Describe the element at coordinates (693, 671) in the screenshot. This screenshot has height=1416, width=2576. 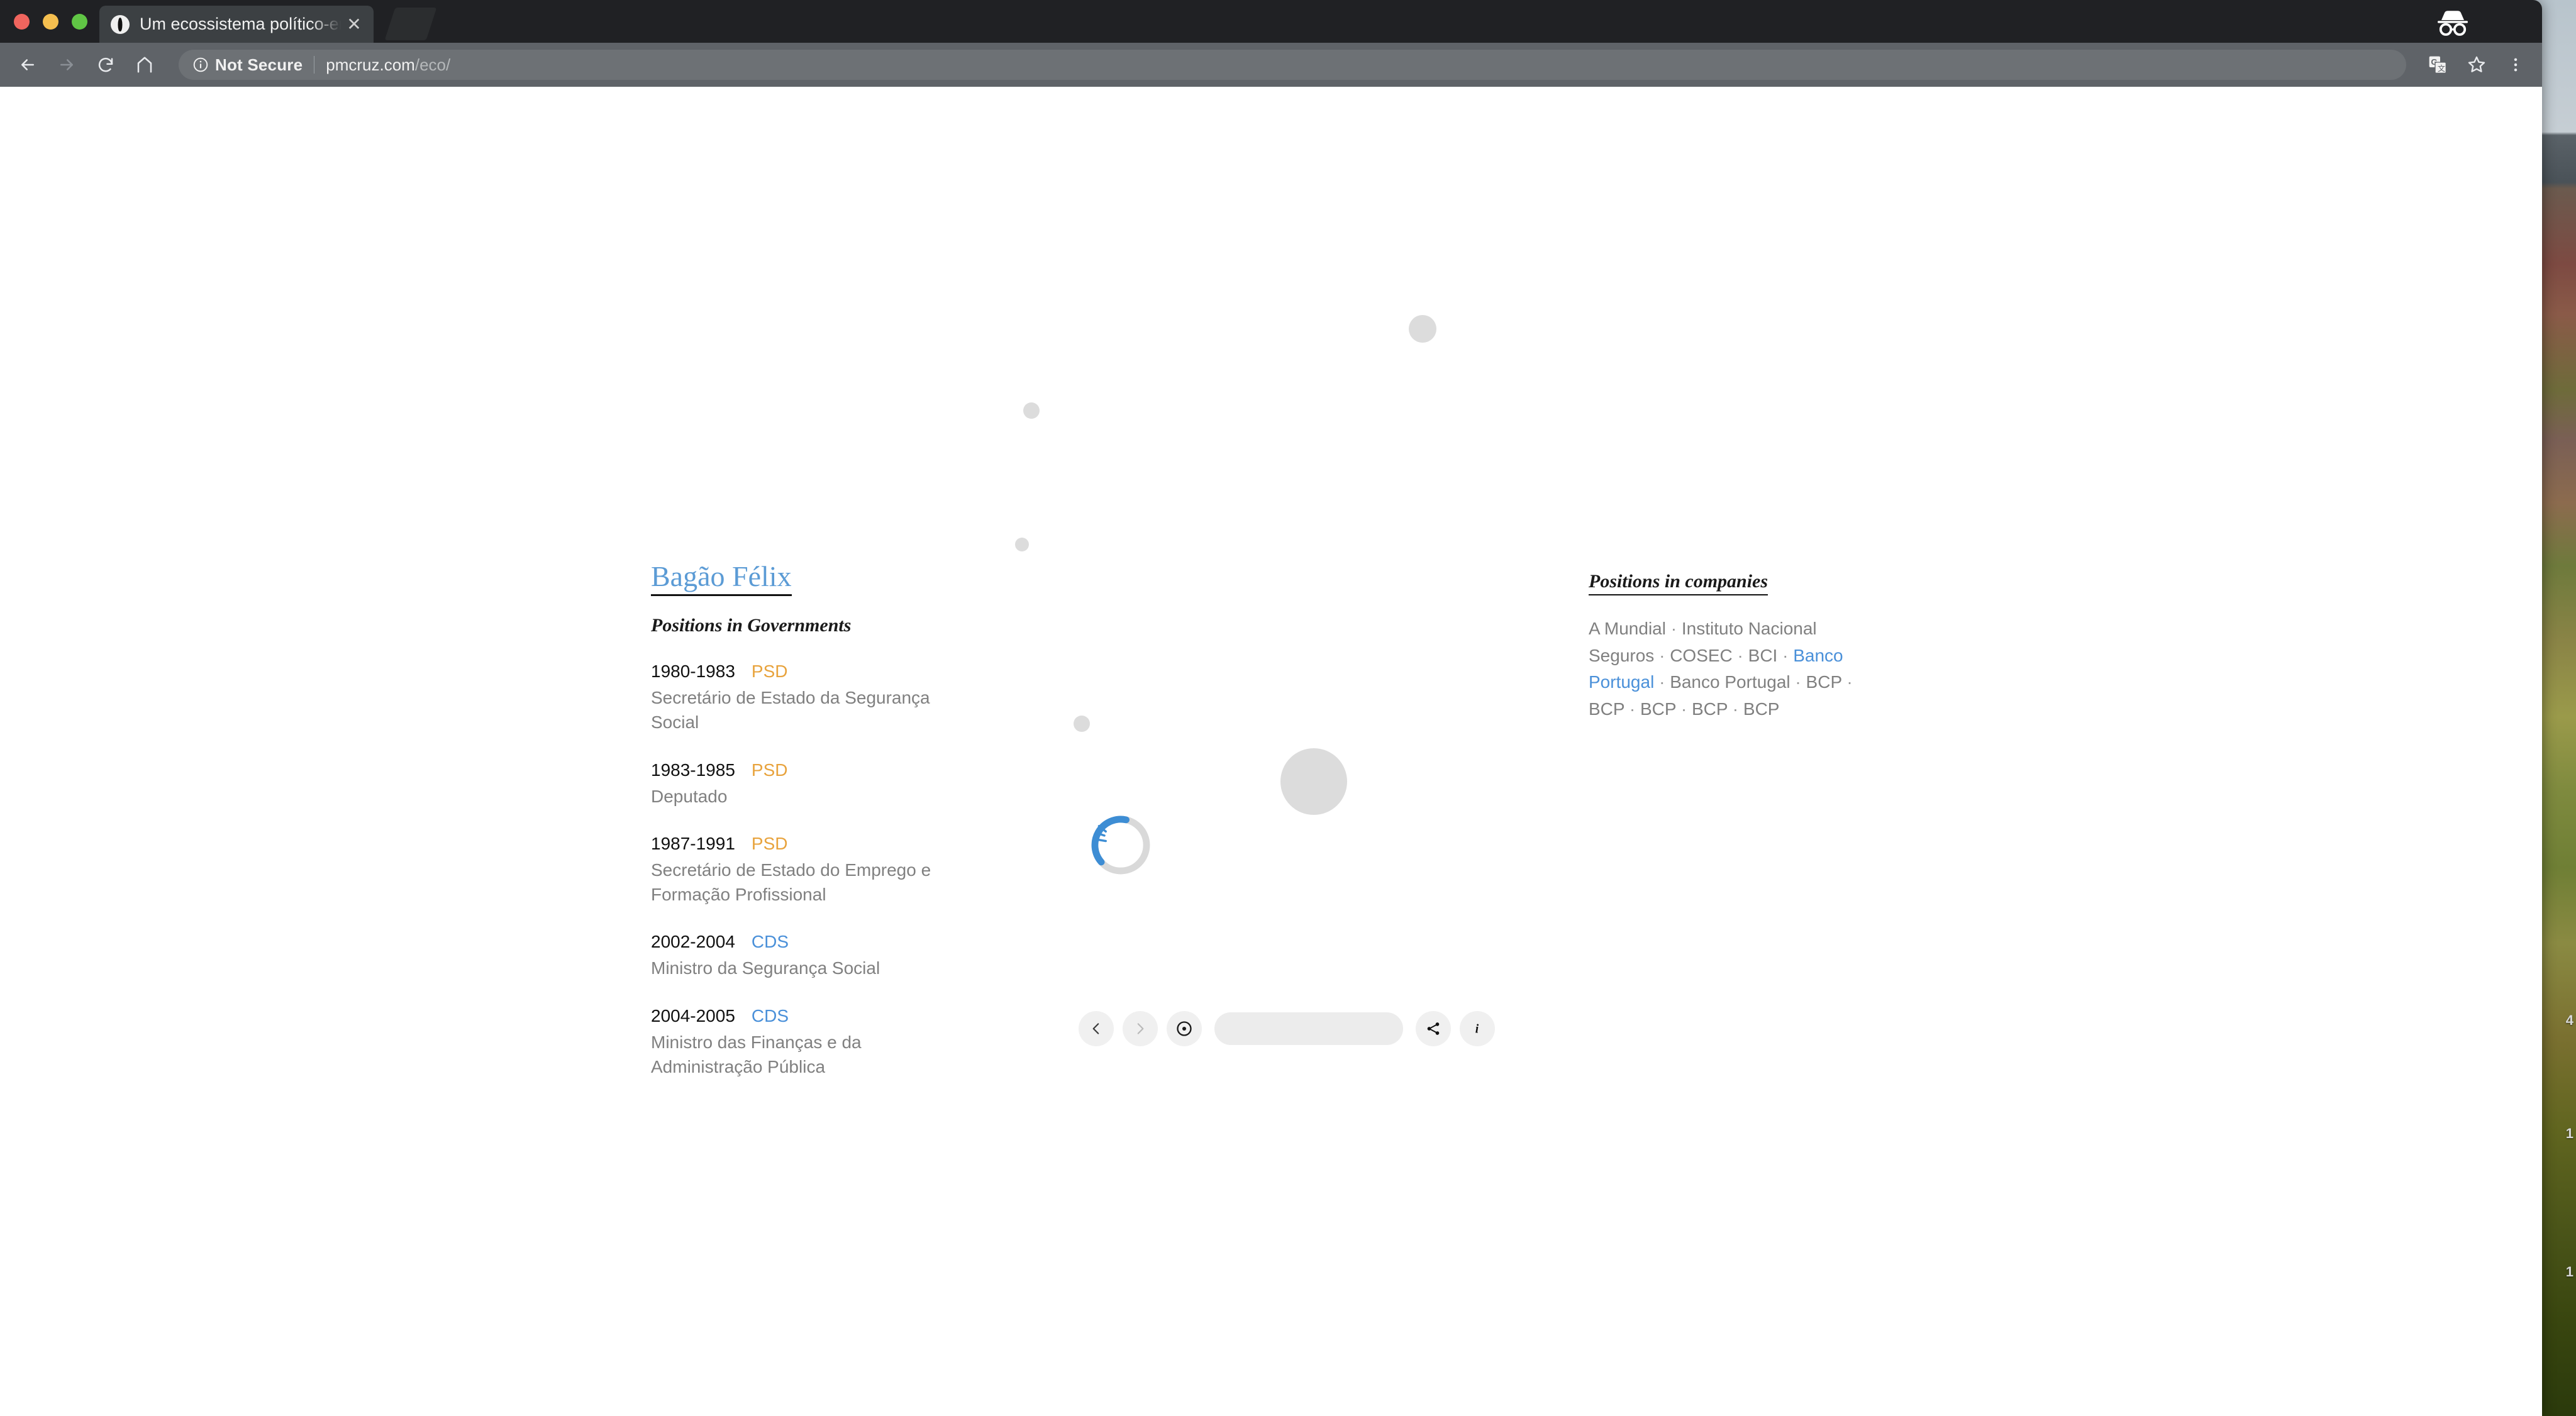
I see `position-years: 1980-1983` at that location.